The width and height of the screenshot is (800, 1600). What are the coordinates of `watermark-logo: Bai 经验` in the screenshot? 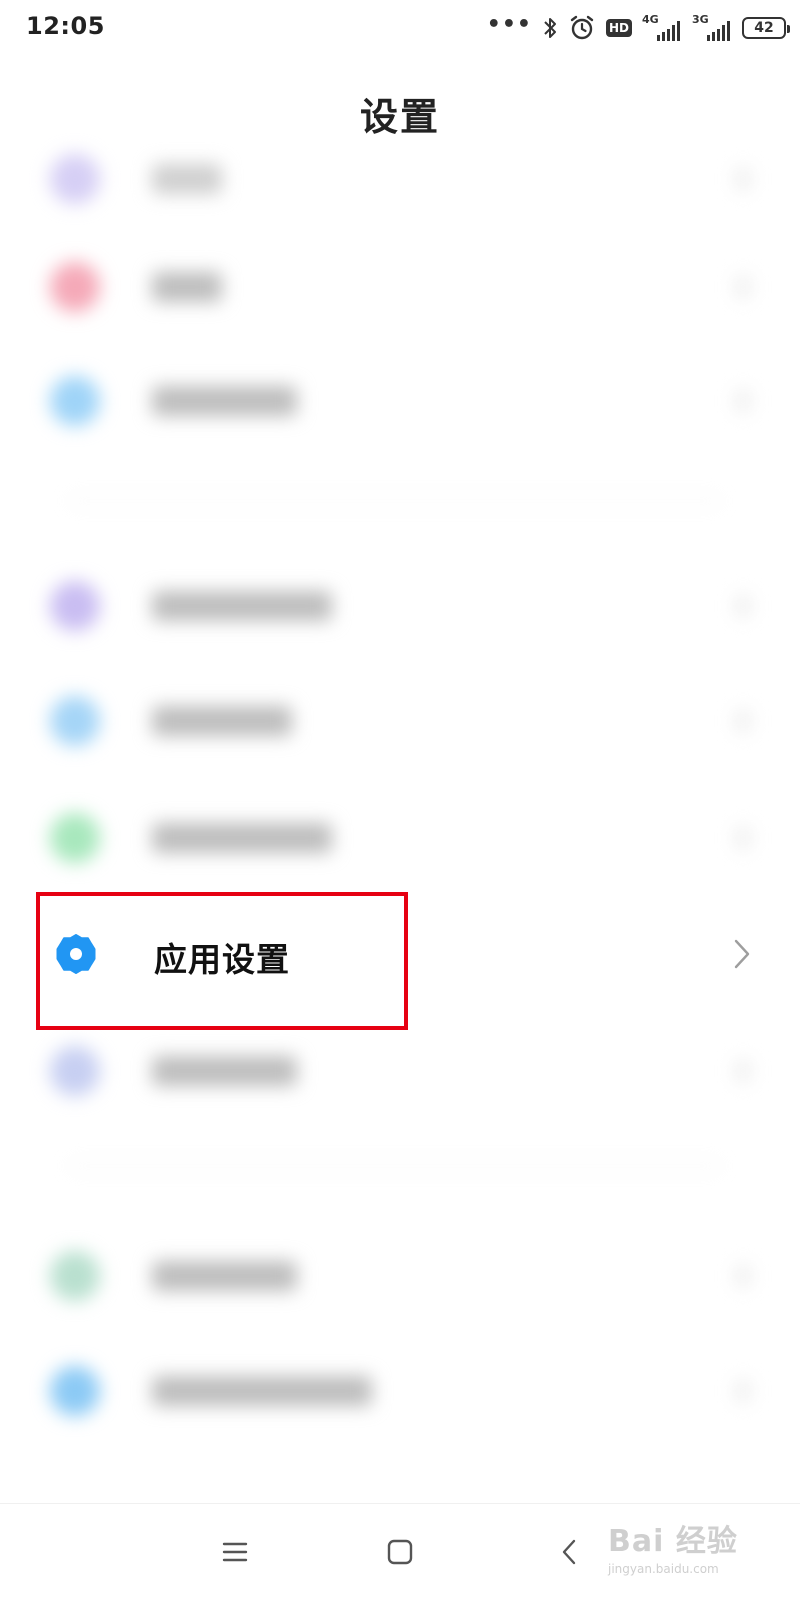 It's located at (673, 1541).